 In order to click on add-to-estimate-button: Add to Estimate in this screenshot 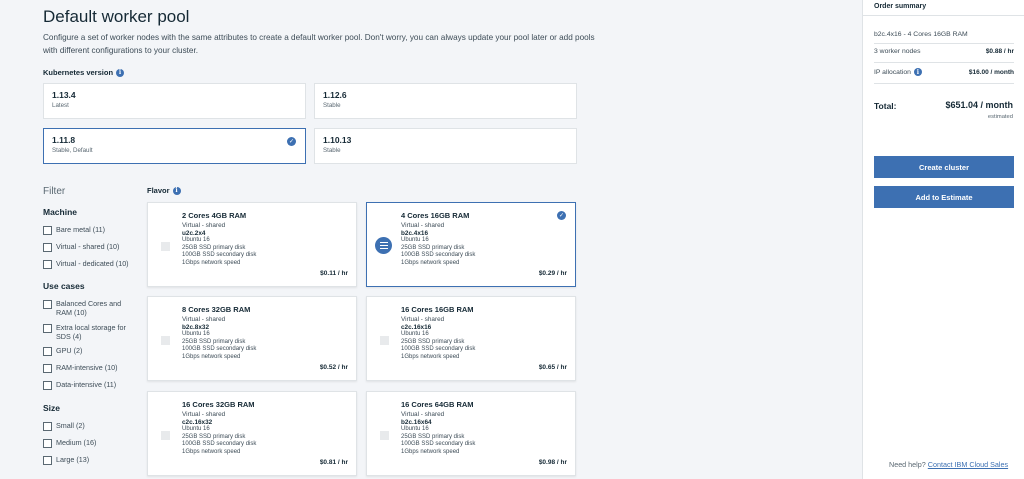, I will do `click(944, 197)`.